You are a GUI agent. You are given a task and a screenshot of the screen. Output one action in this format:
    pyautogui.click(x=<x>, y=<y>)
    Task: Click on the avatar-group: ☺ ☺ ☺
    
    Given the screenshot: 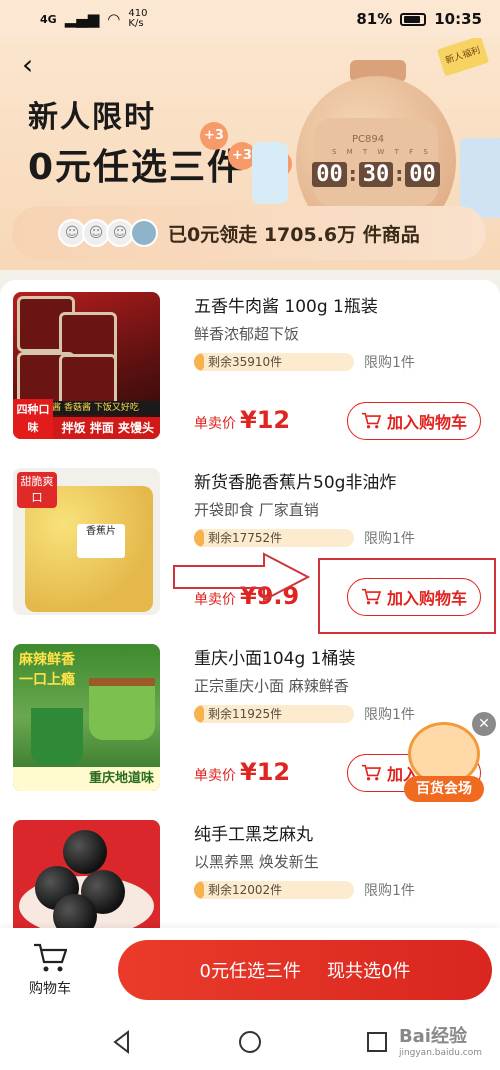 What is the action you would take?
    pyautogui.click(x=108, y=233)
    